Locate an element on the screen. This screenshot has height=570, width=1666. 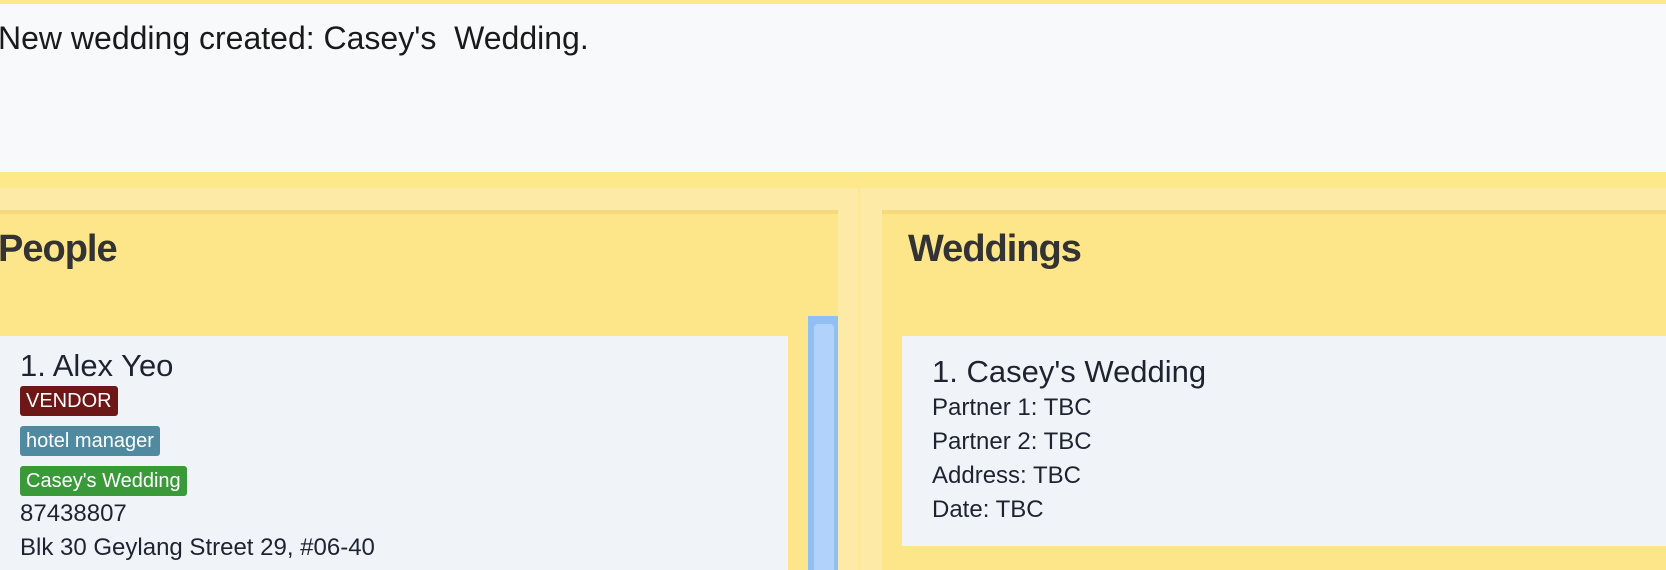
tag-wedding: Casey's Wedding is located at coordinates (103, 481).